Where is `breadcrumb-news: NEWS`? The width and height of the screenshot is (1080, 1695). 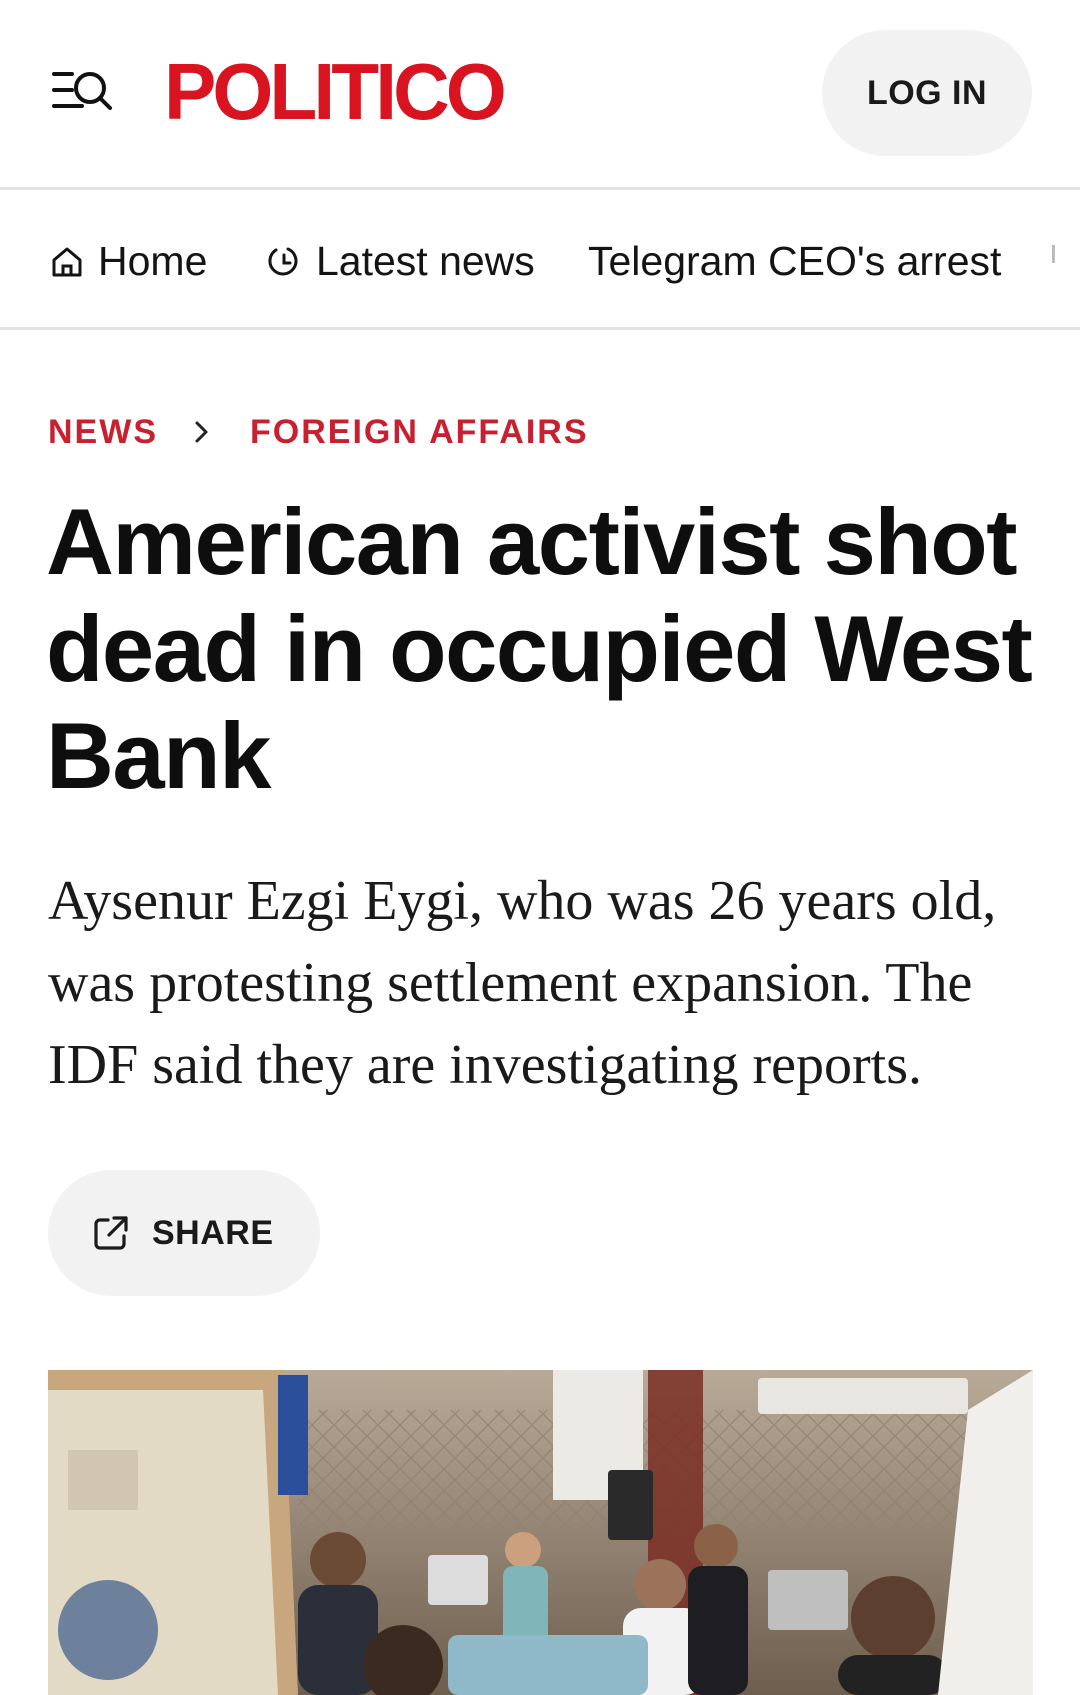
breadcrumb-news: NEWS is located at coordinates (103, 432).